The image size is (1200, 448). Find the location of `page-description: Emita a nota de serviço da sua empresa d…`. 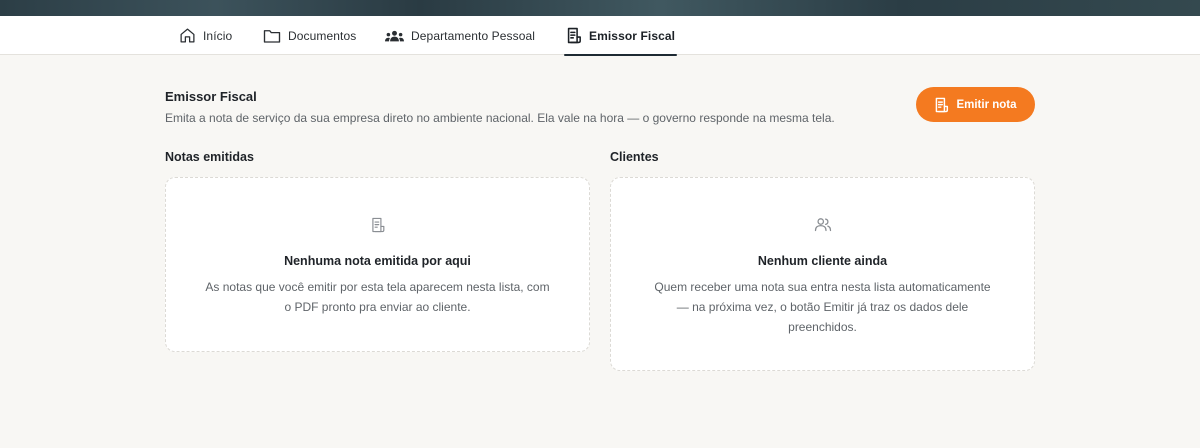

page-description: Emita a nota de serviço da sua empresa d… is located at coordinates (500, 118).